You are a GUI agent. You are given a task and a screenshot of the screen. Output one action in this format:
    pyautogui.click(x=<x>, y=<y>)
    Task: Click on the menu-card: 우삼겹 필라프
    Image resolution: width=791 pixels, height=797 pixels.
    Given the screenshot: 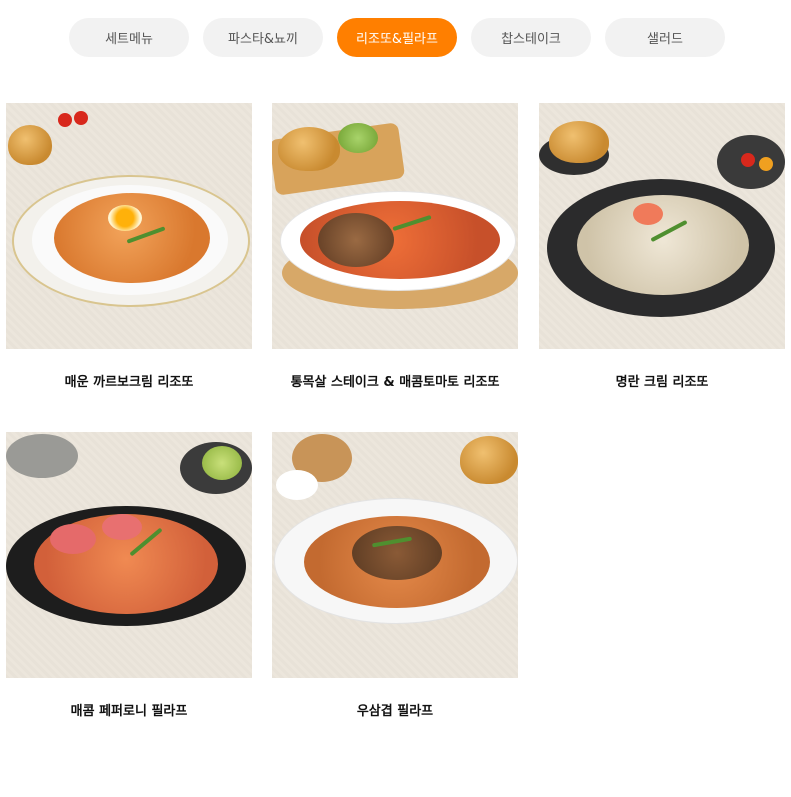 What is the action you would take?
    pyautogui.click(x=395, y=575)
    